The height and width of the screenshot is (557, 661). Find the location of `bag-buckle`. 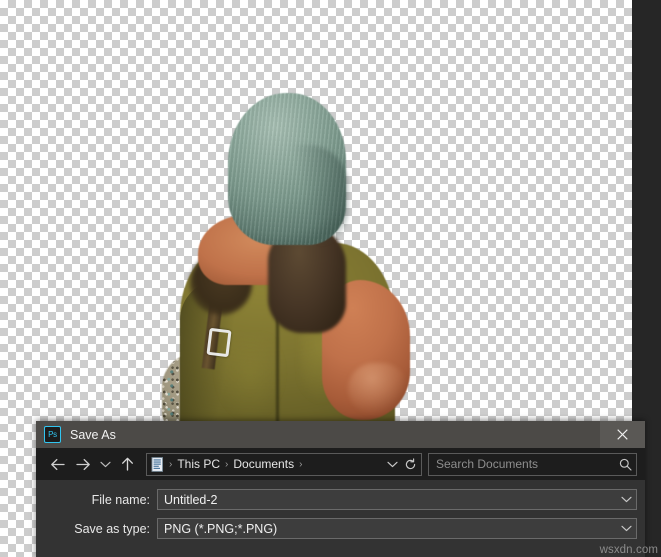

bag-buckle is located at coordinates (219, 342).